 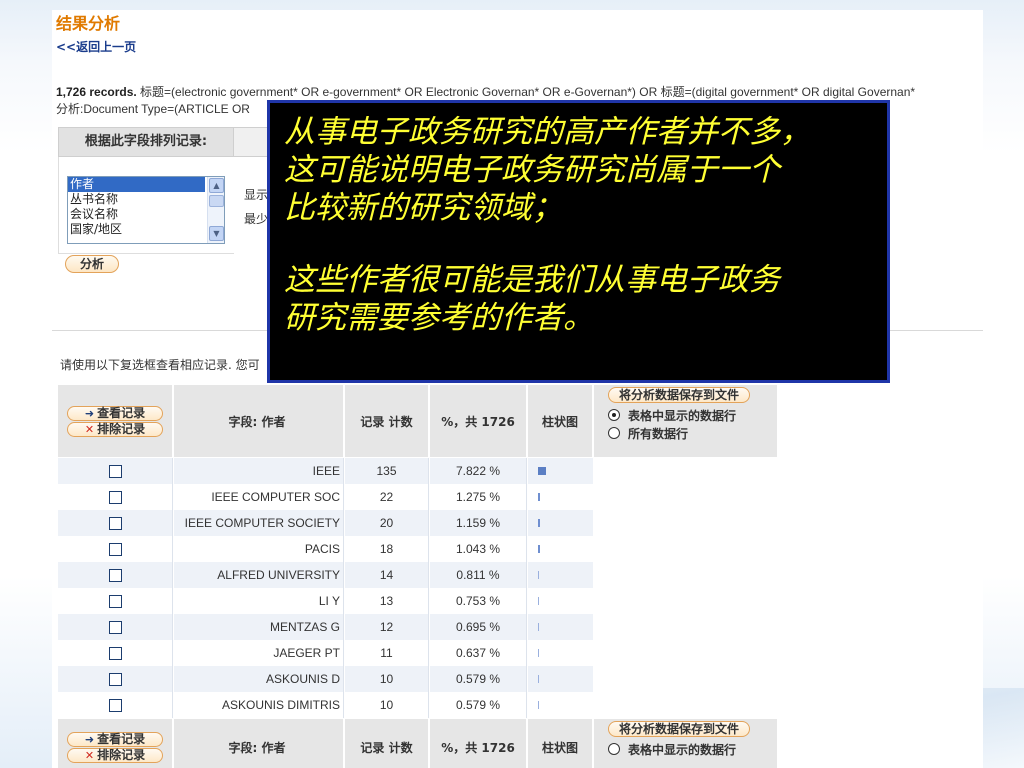 I want to click on percent-header: %，共 1726, so click(x=478, y=743).